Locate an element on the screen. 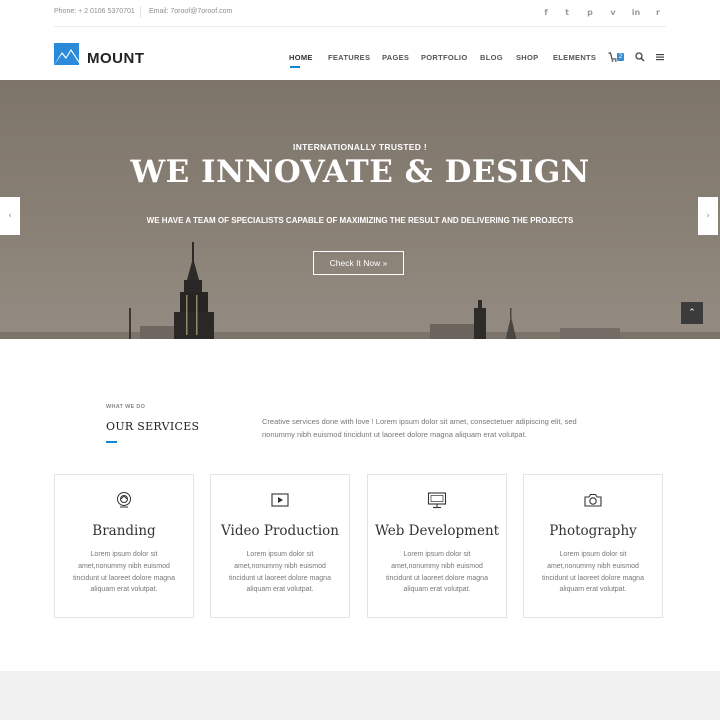 This screenshot has width=720, height=720. service-card-title: Video Production is located at coordinates (279, 531).